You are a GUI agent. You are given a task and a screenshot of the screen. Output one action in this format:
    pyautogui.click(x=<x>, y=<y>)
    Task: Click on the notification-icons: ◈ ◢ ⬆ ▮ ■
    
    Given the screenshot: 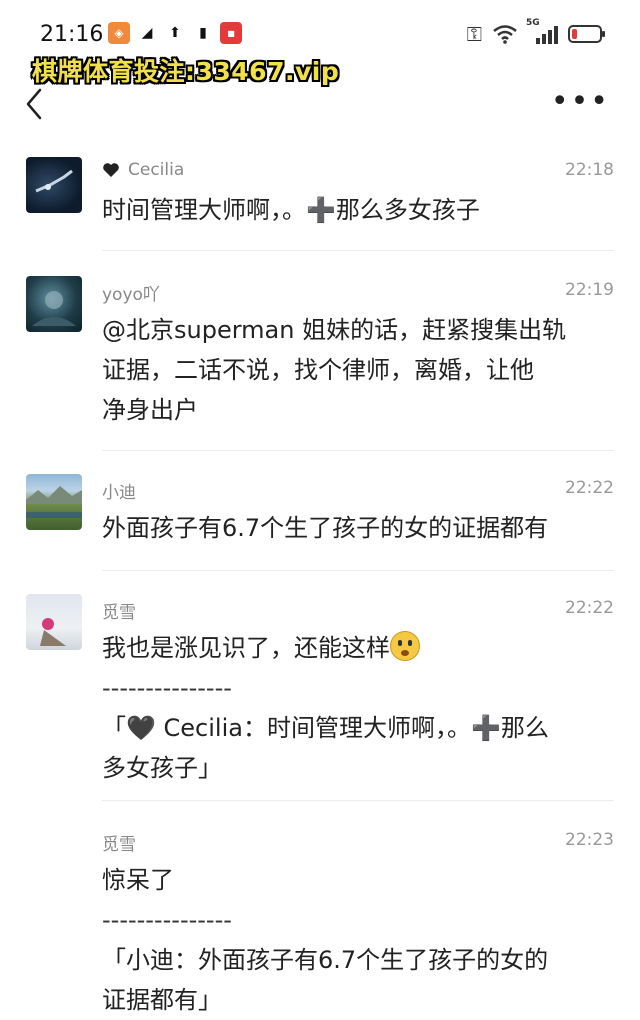 What is the action you would take?
    pyautogui.click(x=175, y=33)
    